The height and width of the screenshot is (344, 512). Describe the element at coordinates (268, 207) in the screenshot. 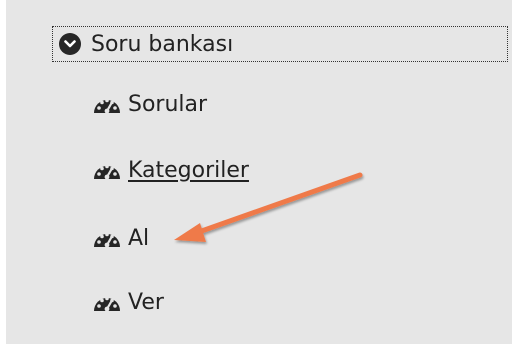

I see `annotation-arrow` at that location.